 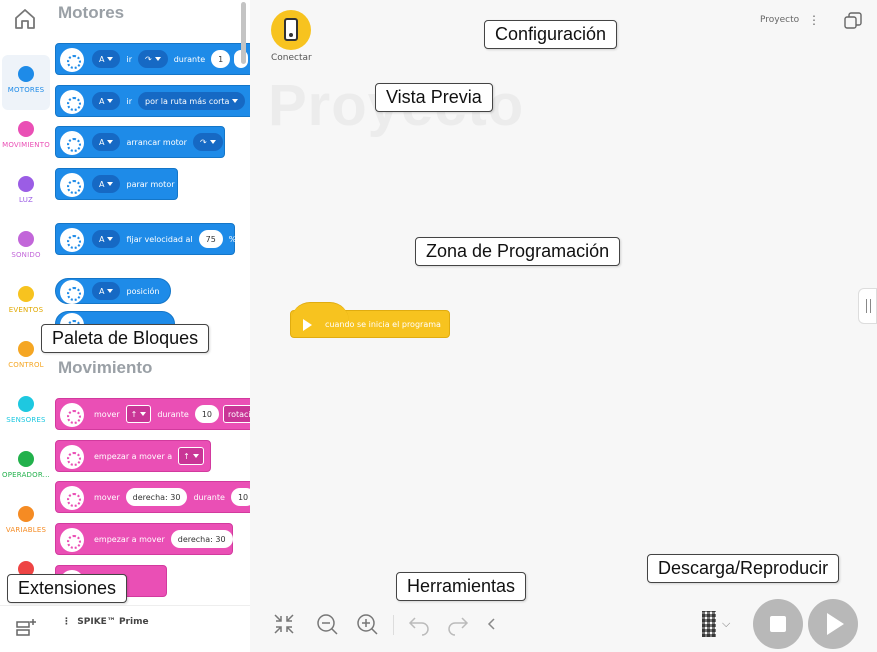 What do you see at coordinates (327, 624) in the screenshot?
I see `zoom-out-icon` at bounding box center [327, 624].